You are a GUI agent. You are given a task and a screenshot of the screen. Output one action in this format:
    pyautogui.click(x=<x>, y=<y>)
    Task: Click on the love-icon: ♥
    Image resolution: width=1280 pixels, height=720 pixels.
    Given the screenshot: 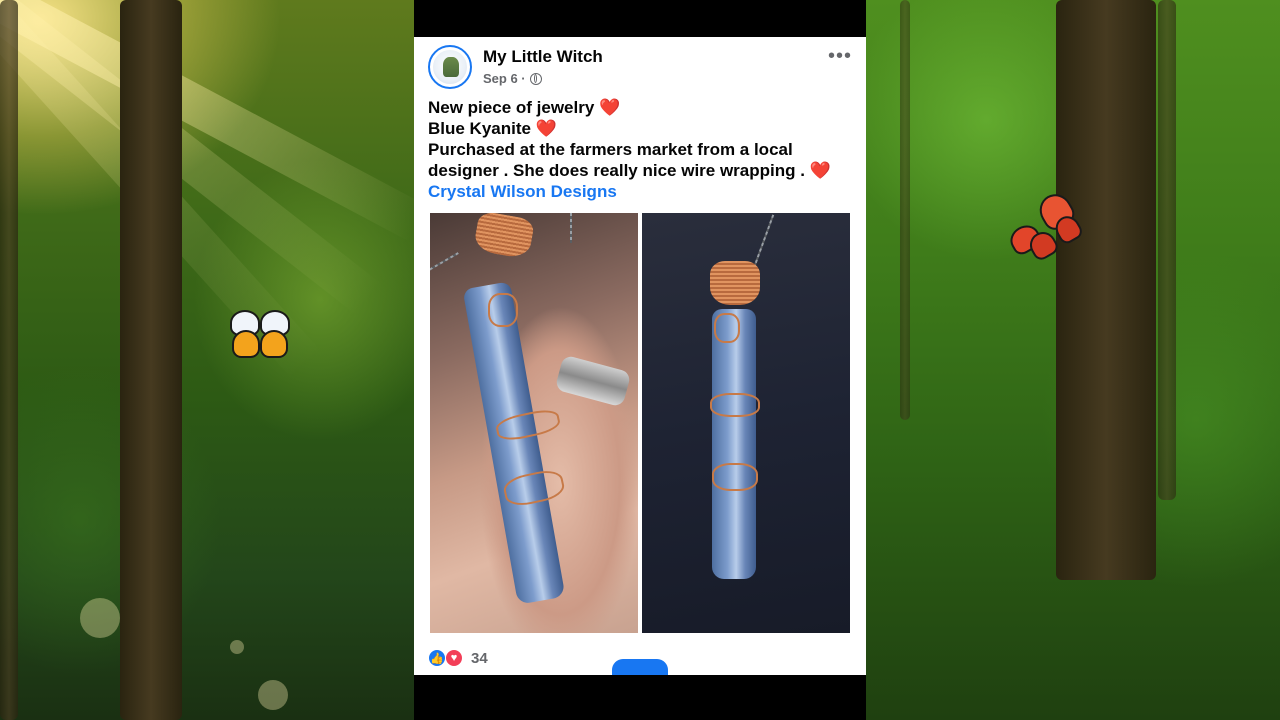 What is the action you would take?
    pyautogui.click(x=454, y=658)
    